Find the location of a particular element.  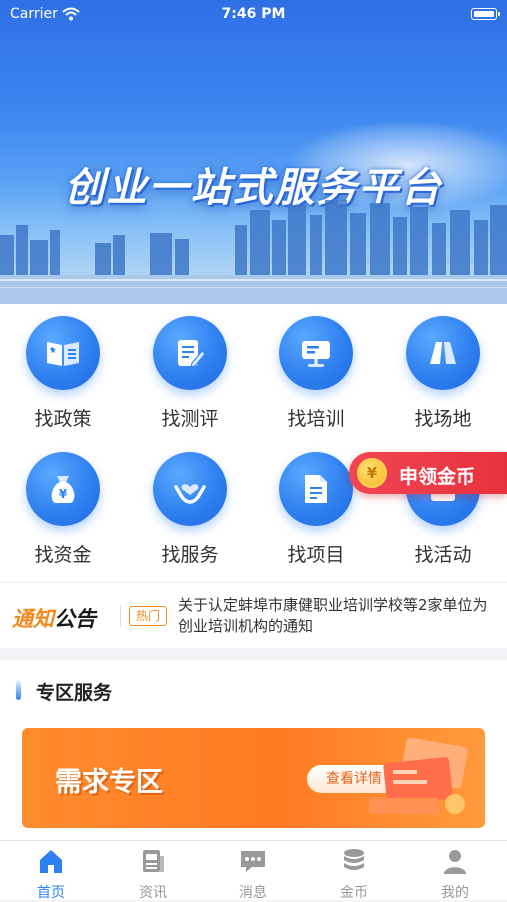

tab-messages: 消息 is located at coordinates (253, 874).